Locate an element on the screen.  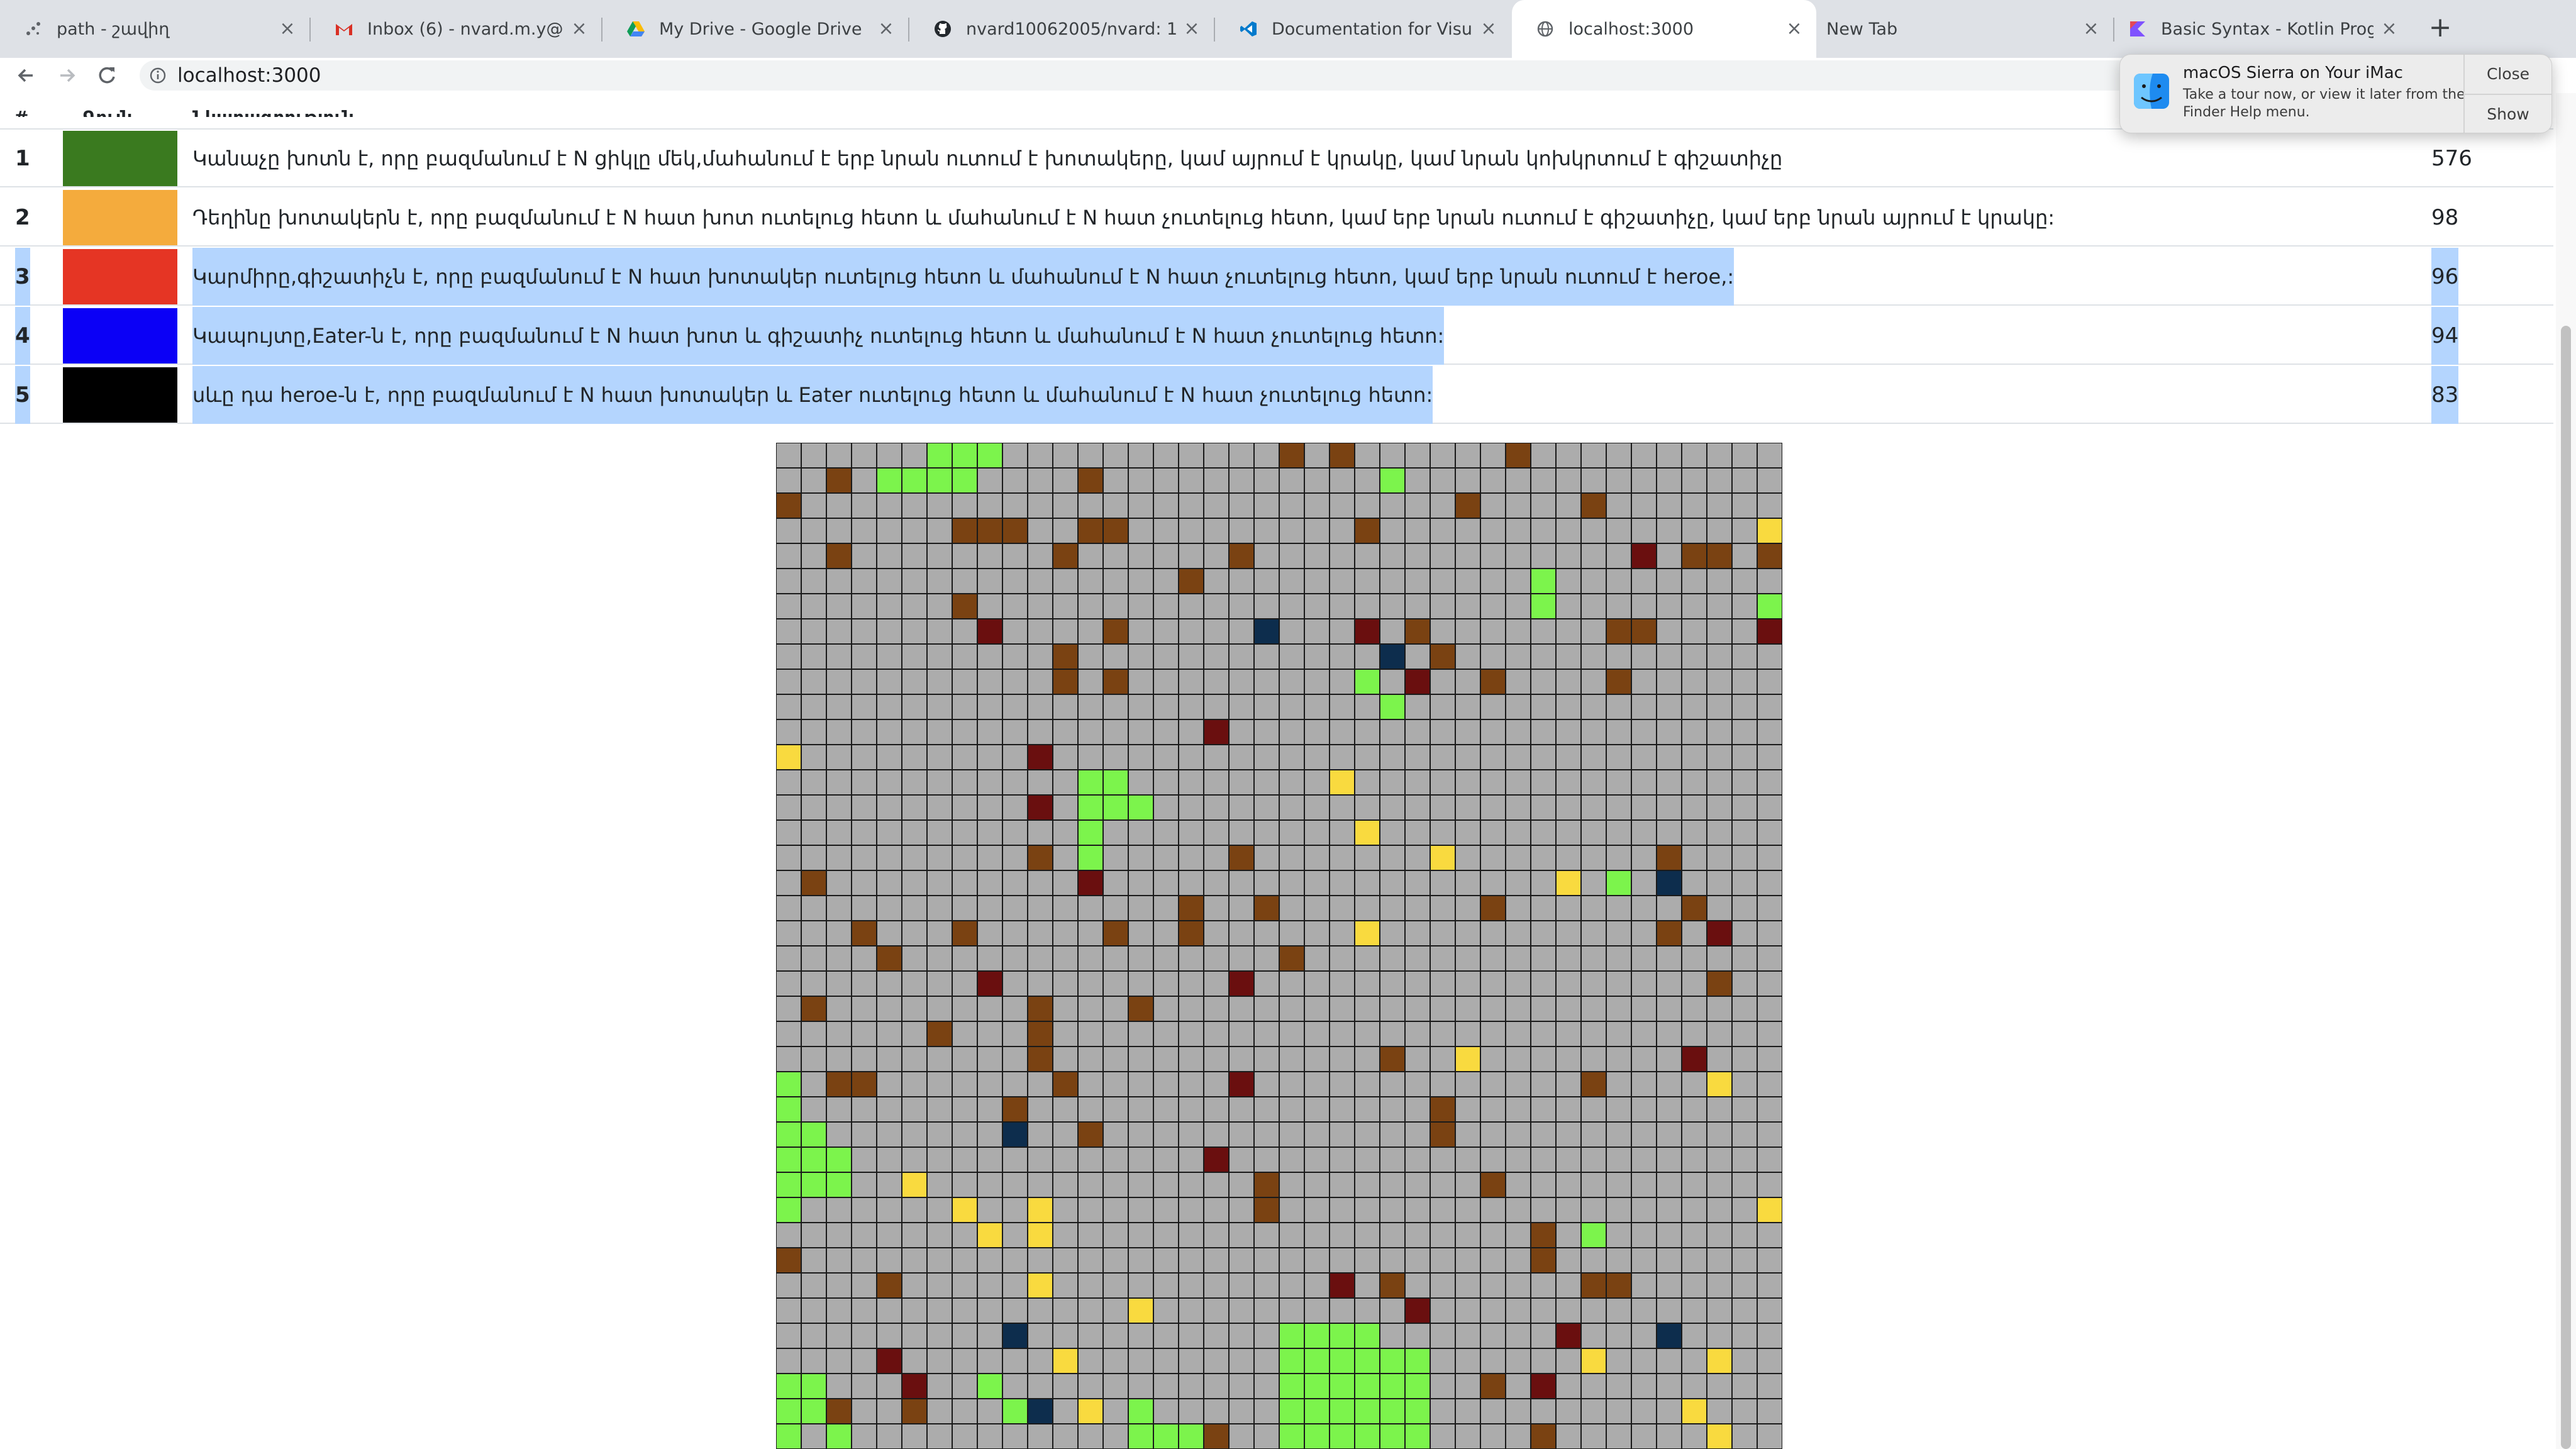
tab-google-drive: My Drive - Google Drive × is located at coordinates (755, 29).